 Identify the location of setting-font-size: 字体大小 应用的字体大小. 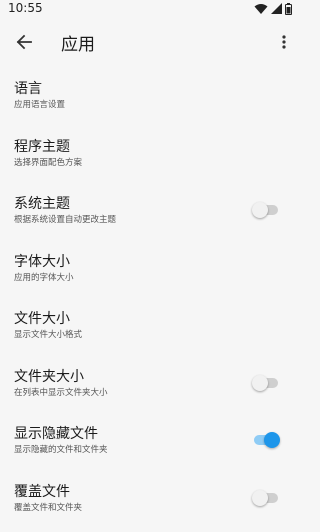
(150, 274).